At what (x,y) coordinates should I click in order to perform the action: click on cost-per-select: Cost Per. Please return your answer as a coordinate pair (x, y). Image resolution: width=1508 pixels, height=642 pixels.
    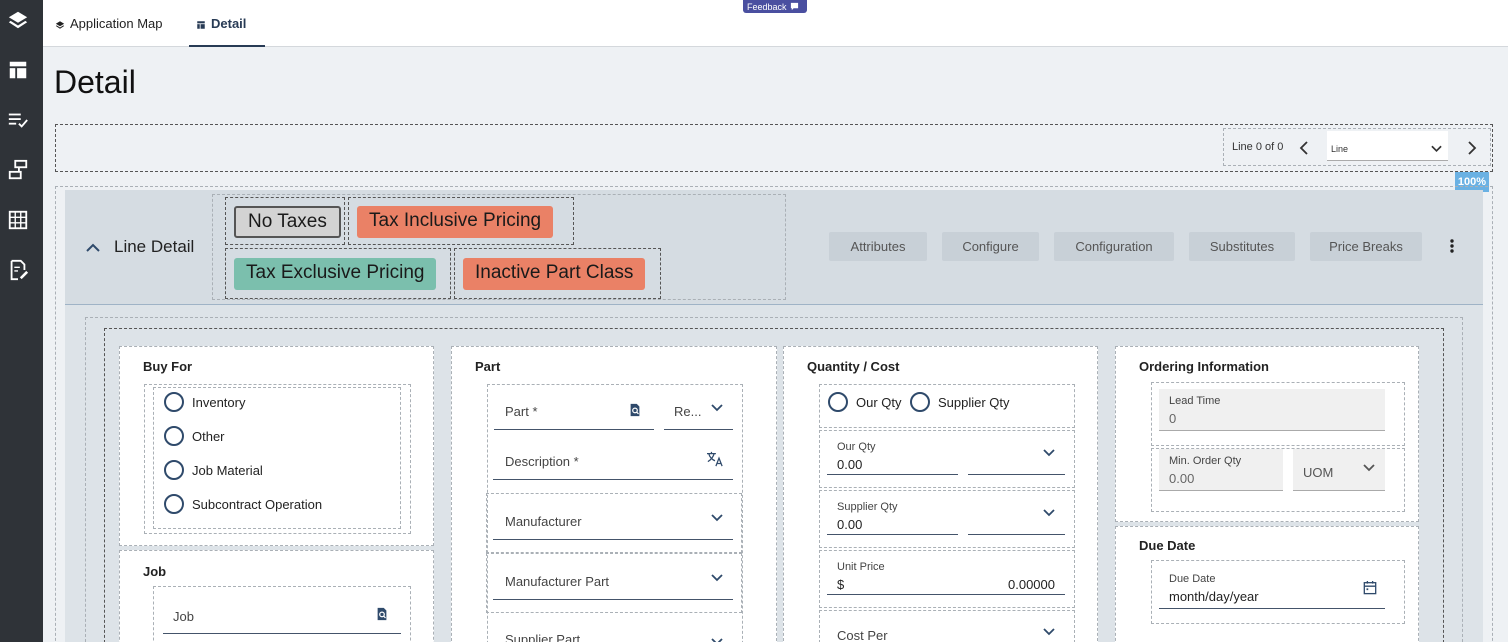
    Looking at the image, I should click on (946, 628).